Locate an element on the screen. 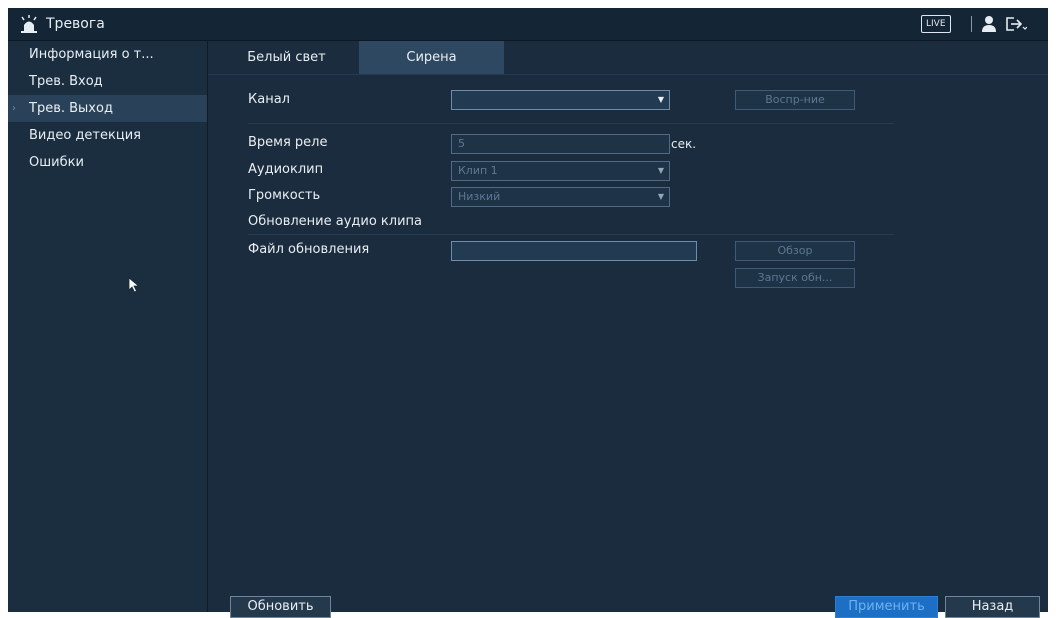 The image size is (1056, 618). sidebar-item-video-detection: Видео детекция is located at coordinates (107, 135).